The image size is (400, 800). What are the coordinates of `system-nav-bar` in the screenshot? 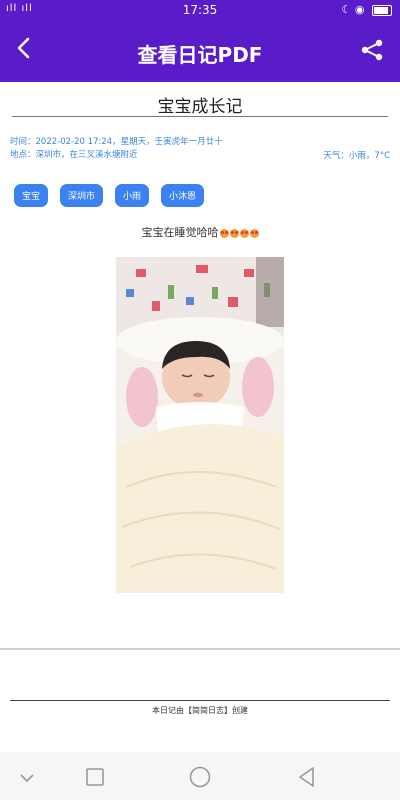 It's located at (200, 776).